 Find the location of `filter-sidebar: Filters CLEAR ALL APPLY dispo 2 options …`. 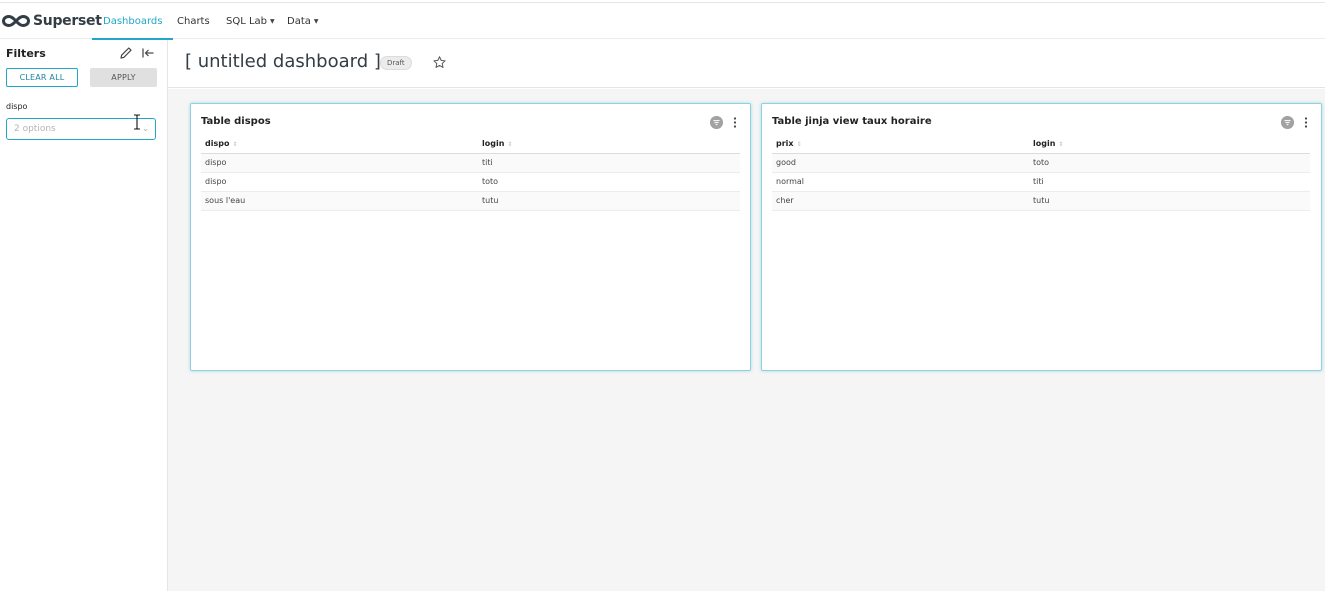

filter-sidebar: Filters CLEAR ALL APPLY dispo 2 options … is located at coordinates (84, 315).